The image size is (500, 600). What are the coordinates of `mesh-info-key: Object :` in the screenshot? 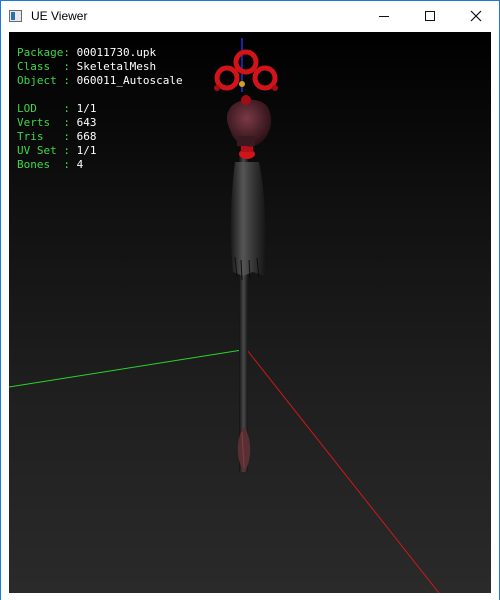 It's located at (47, 80).